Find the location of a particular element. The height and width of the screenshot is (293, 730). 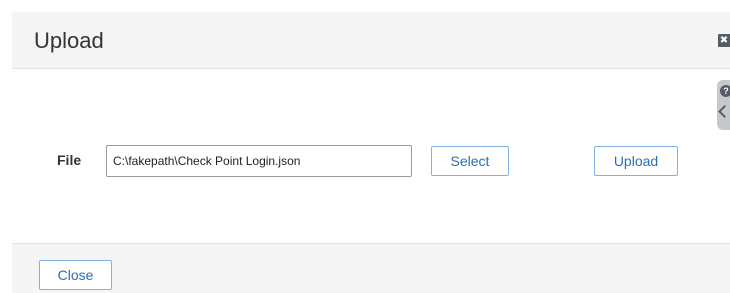

close-icon: ✖ is located at coordinates (724, 40).